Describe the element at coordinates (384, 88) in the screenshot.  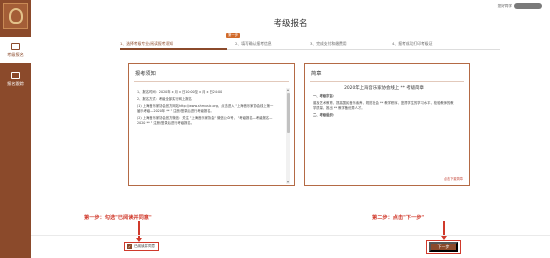
I see `charter-doc-title: 2020年上海音乐家协会线上 ** 考级简章` at that location.